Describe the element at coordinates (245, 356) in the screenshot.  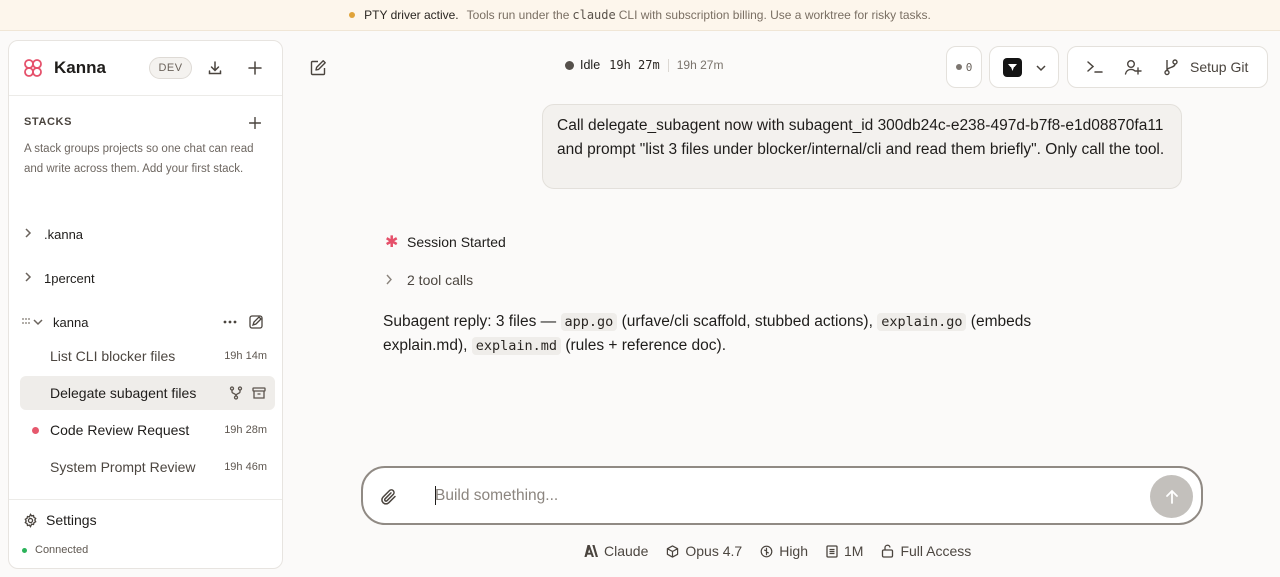
I see `chat-time: 19h 14m` at that location.